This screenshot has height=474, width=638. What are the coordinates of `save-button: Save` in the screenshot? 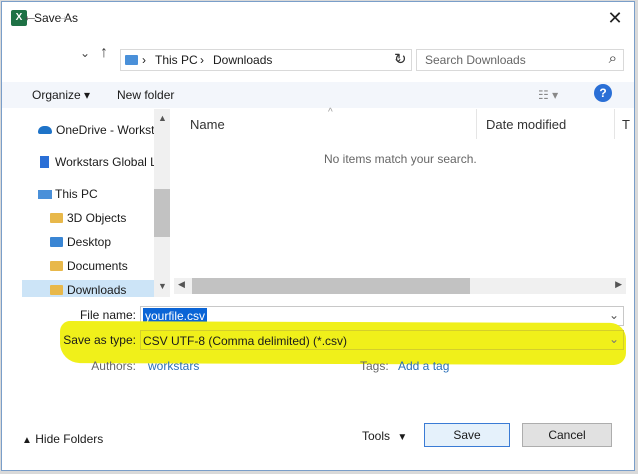 It's located at (467, 435).